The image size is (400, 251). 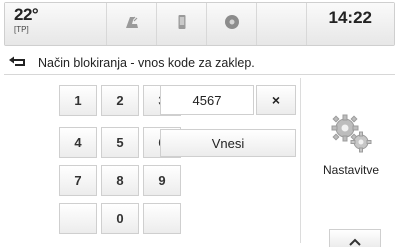 What do you see at coordinates (276, 100) in the screenshot?
I see `clear-button: ×` at bounding box center [276, 100].